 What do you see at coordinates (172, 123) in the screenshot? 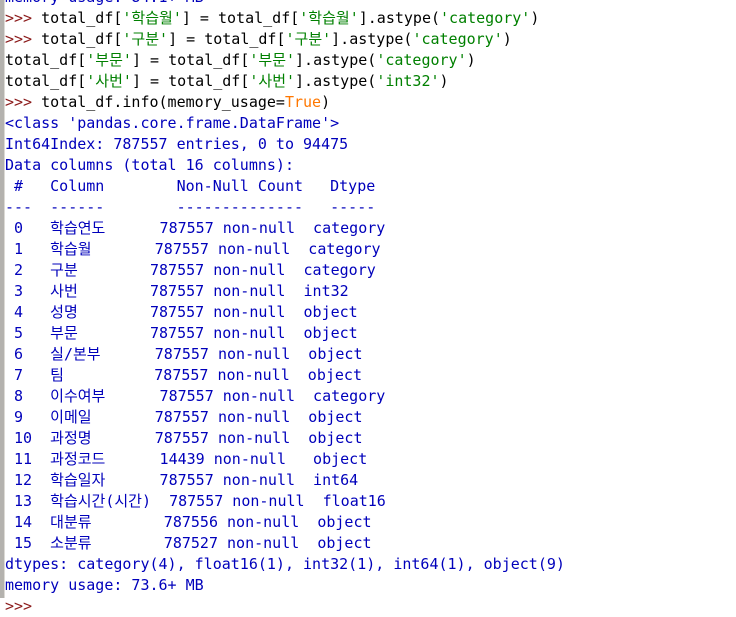
I see `out-class-seg-0: <class 'pandas.core.frame.DataFrame'>` at bounding box center [172, 123].